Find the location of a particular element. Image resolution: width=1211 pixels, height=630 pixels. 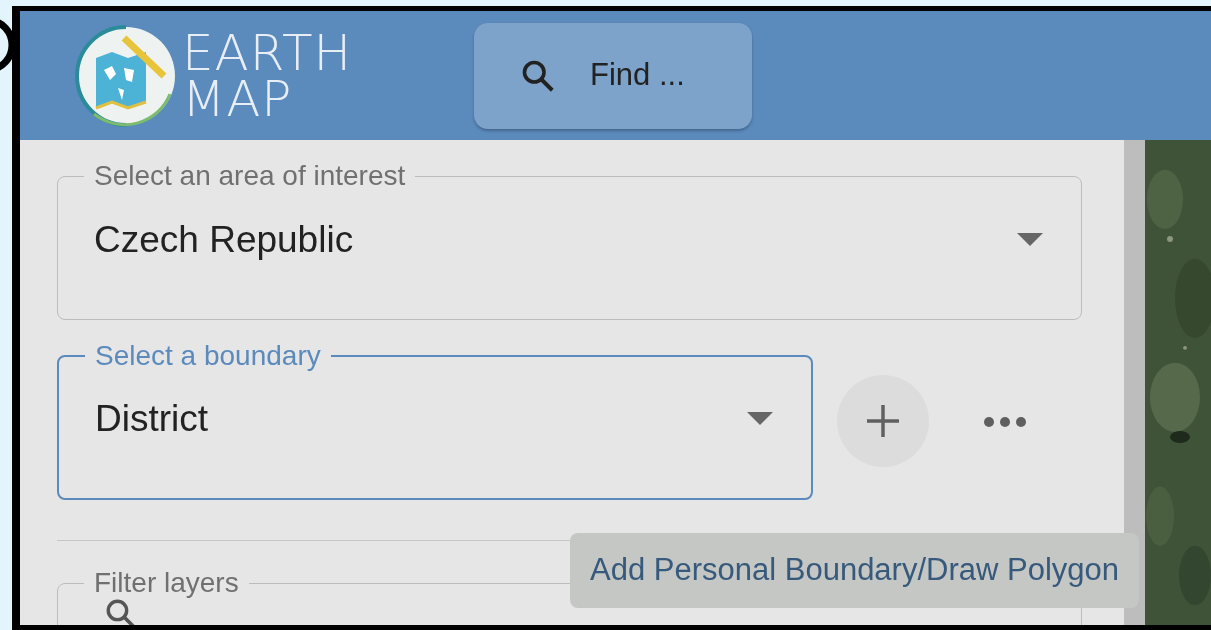

tooltip: Add Personal Boundary/Draw Polygon is located at coordinates (855, 570).